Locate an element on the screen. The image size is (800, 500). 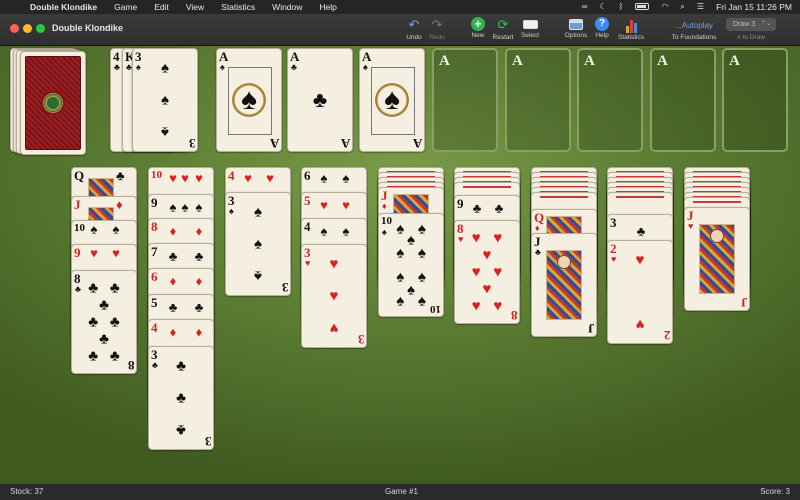
card-pips: ♣ ♣ ♣ ♣ ♣ ♣ ♣ ♣ is located at coordinates (104, 322).